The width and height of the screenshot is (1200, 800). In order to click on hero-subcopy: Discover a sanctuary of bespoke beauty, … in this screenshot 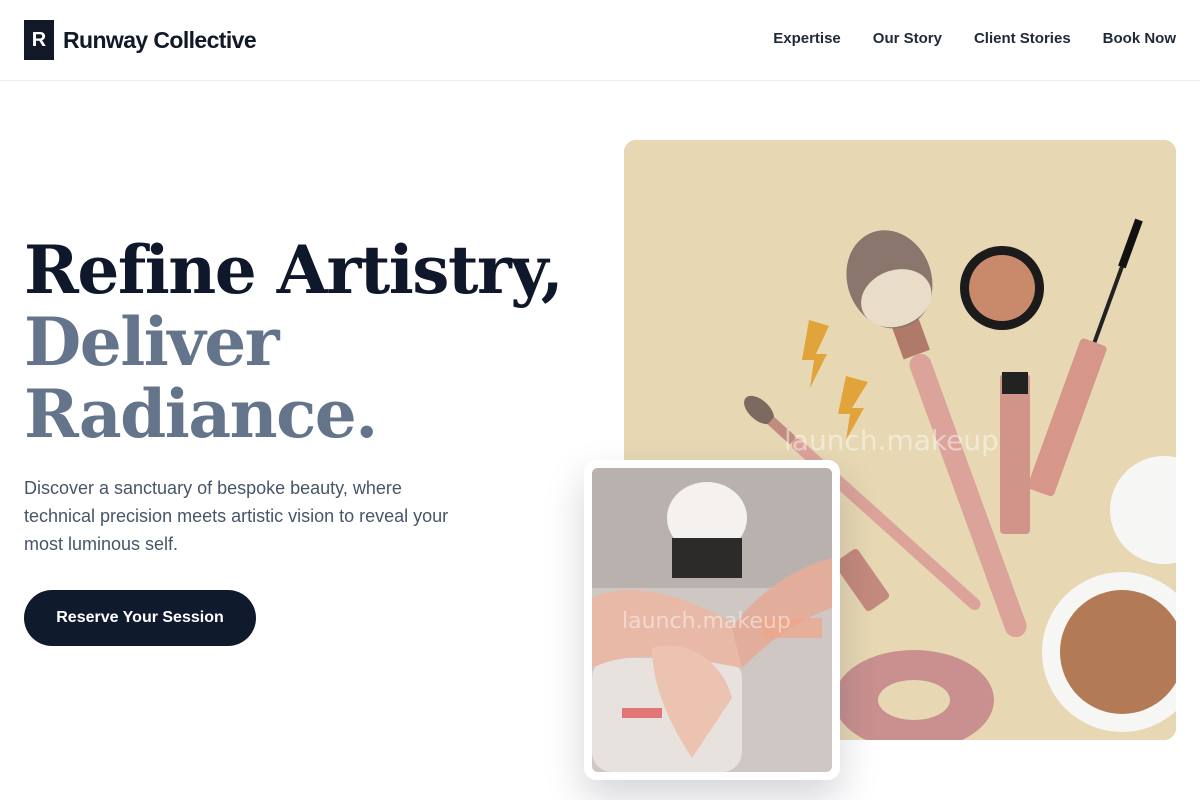, I will do `click(236, 516)`.